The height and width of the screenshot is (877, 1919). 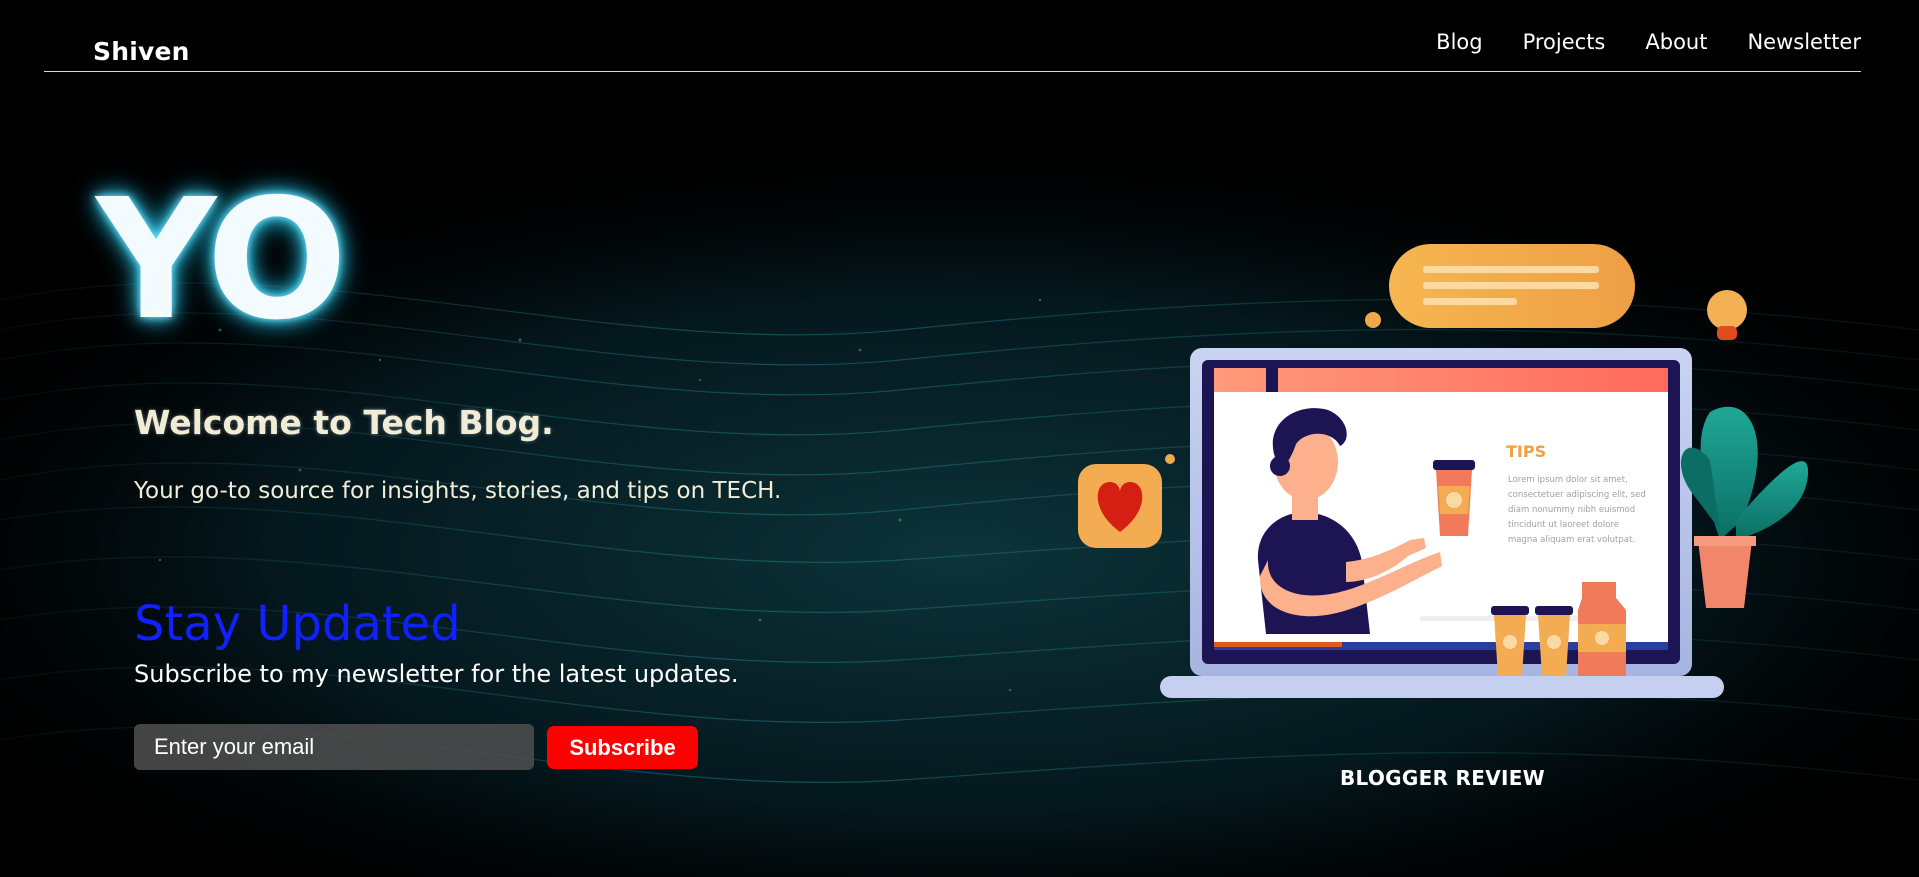 What do you see at coordinates (1577, 495) in the screenshot?
I see `screen-body-line: consectetuer adipiscing elit, sed` at bounding box center [1577, 495].